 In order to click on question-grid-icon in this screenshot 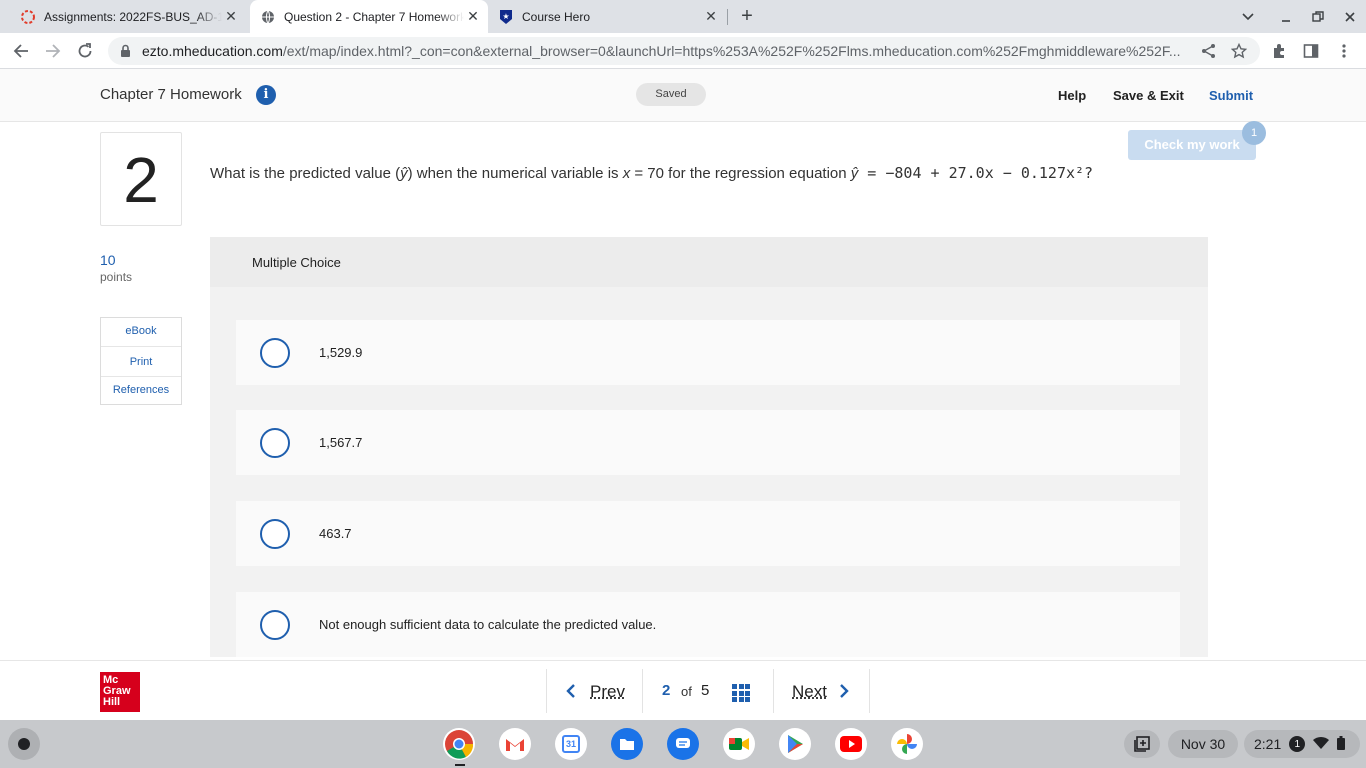, I will do `click(741, 693)`.